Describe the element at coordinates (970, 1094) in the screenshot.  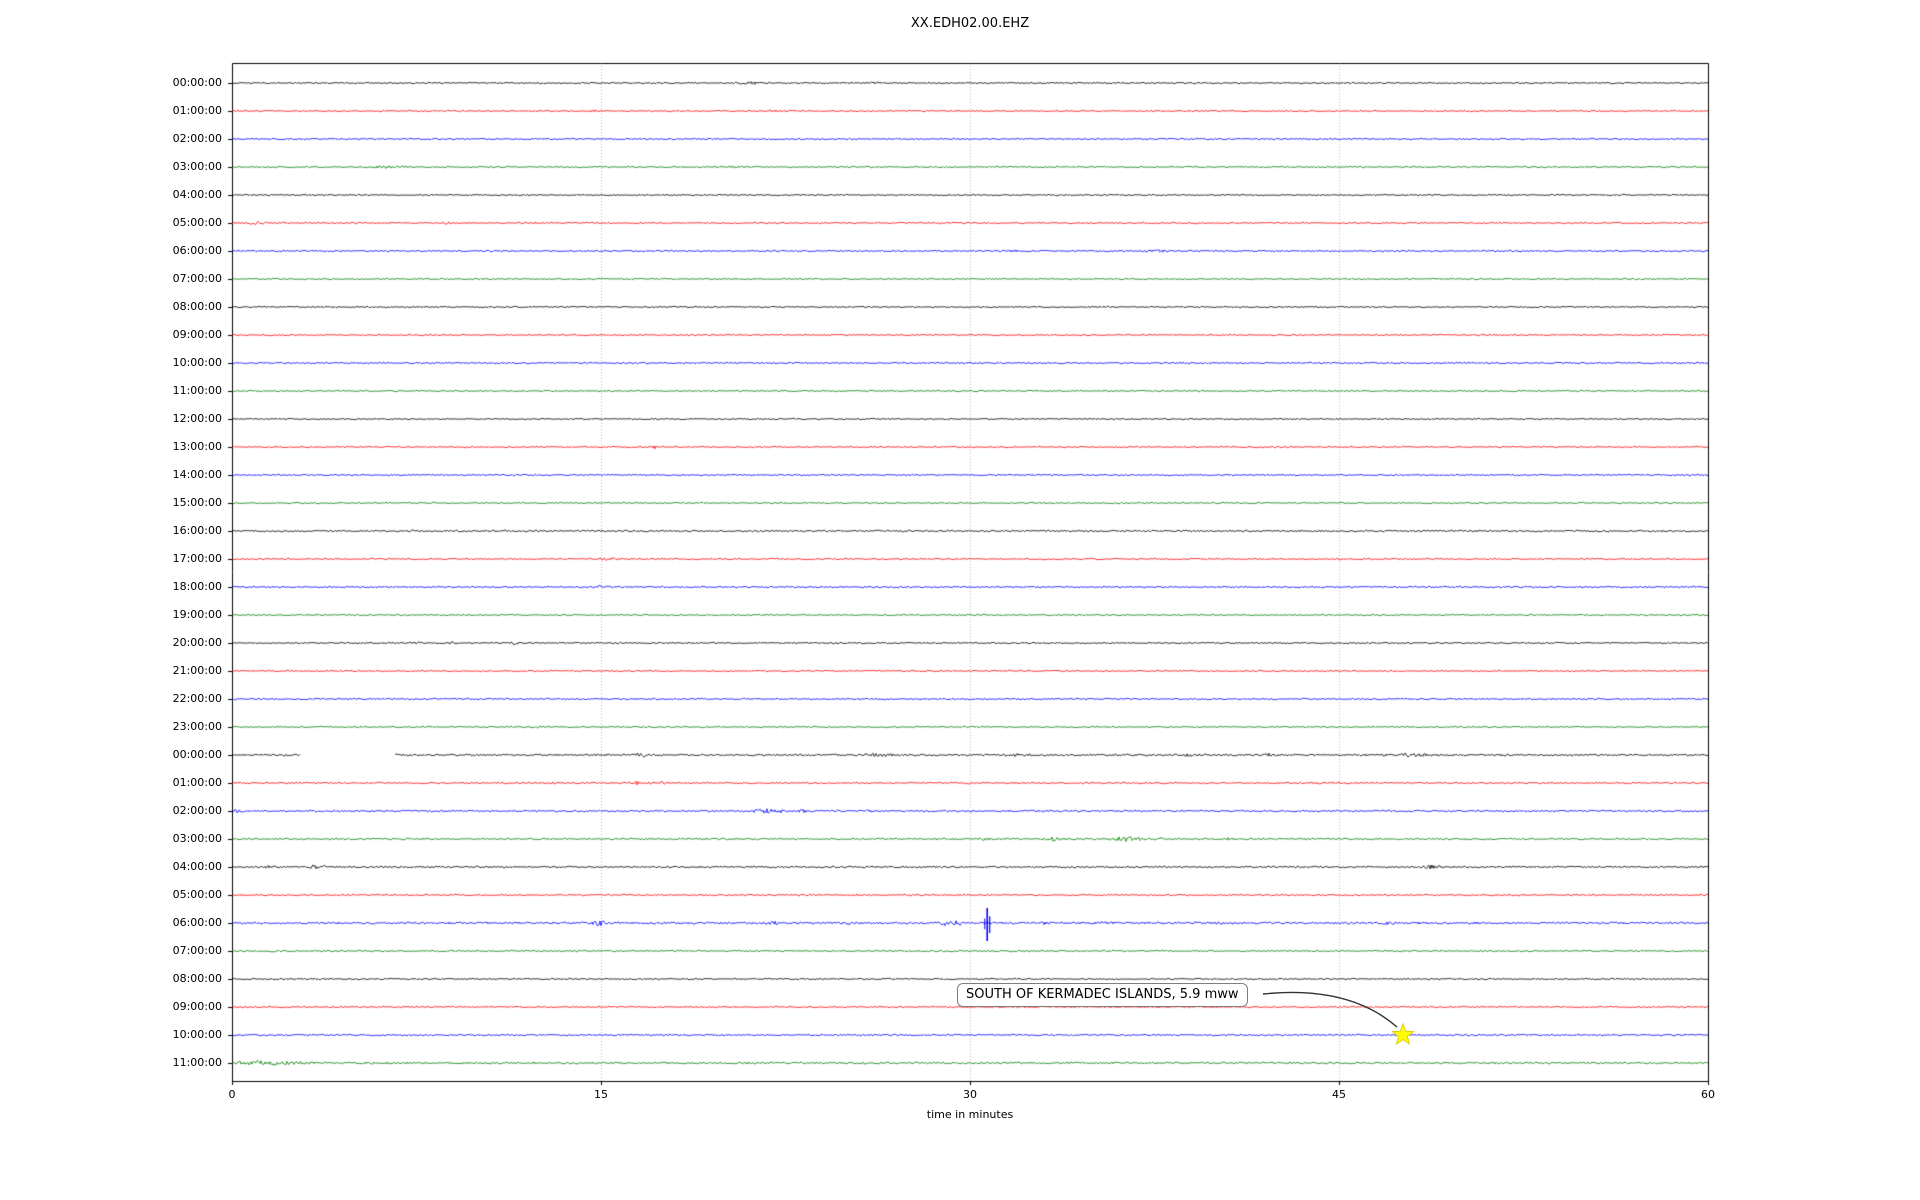
I see `x-axis-label: 30` at that location.